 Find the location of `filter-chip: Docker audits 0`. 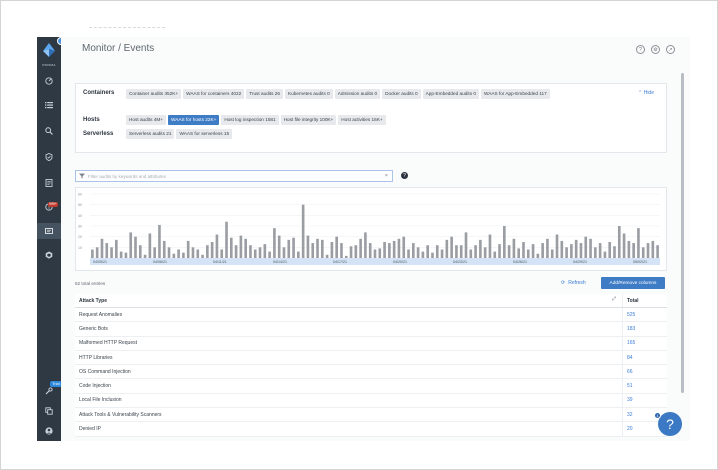

filter-chip: Docker audits 0 is located at coordinates (401, 94).